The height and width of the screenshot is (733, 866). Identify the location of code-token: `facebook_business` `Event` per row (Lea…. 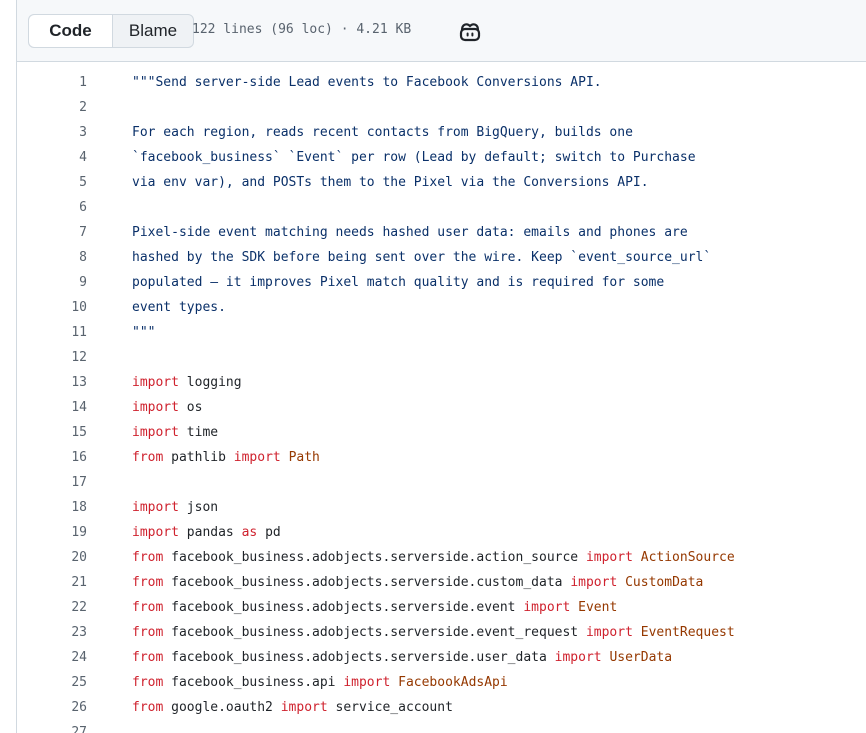
(414, 157).